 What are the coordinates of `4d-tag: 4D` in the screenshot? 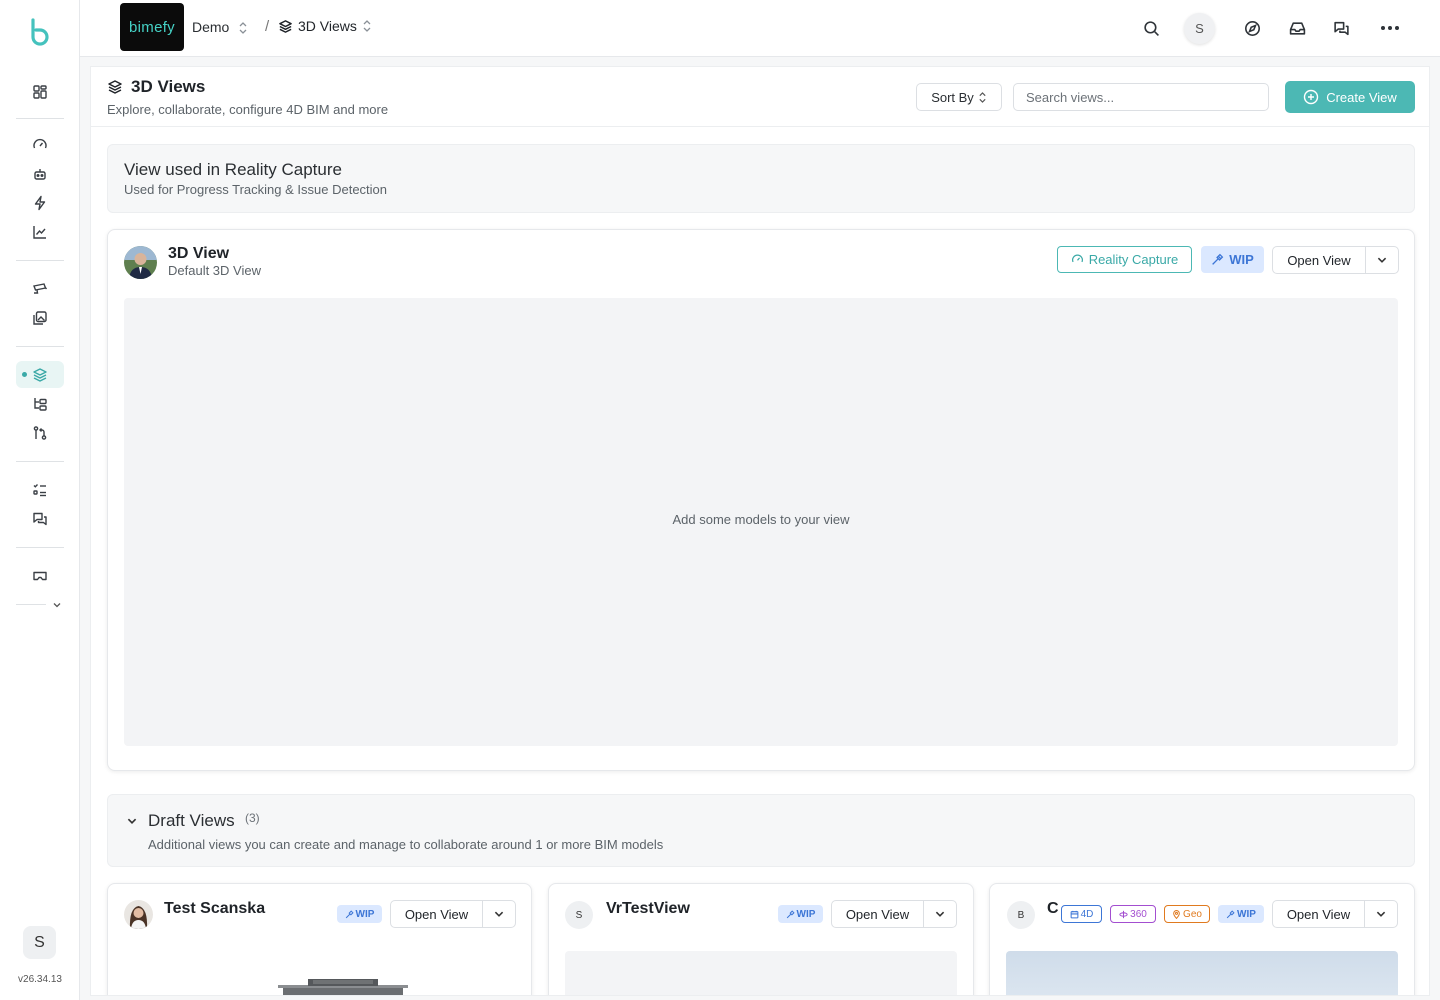 It's located at (1081, 914).